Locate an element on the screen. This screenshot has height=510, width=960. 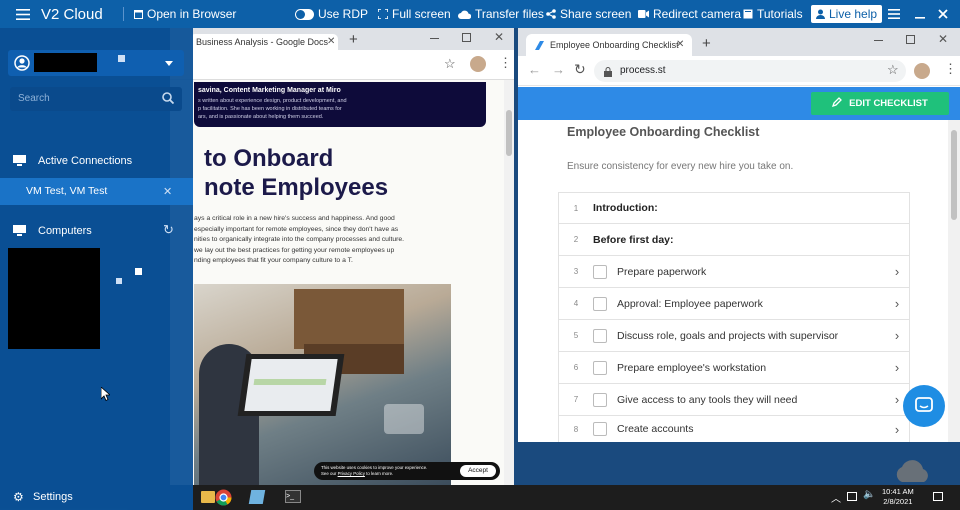
expand-icon is located at coordinates (383, 14).